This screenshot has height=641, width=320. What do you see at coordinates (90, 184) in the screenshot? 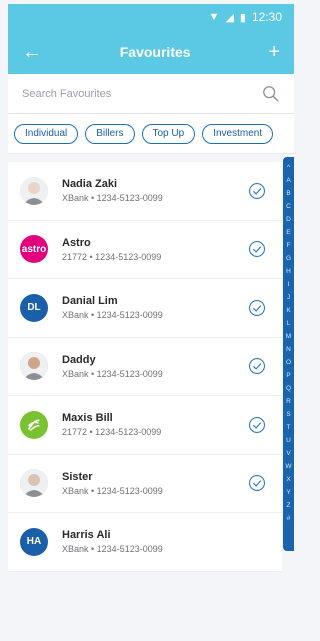
I see `contact-name: Nadia Zaki` at bounding box center [90, 184].